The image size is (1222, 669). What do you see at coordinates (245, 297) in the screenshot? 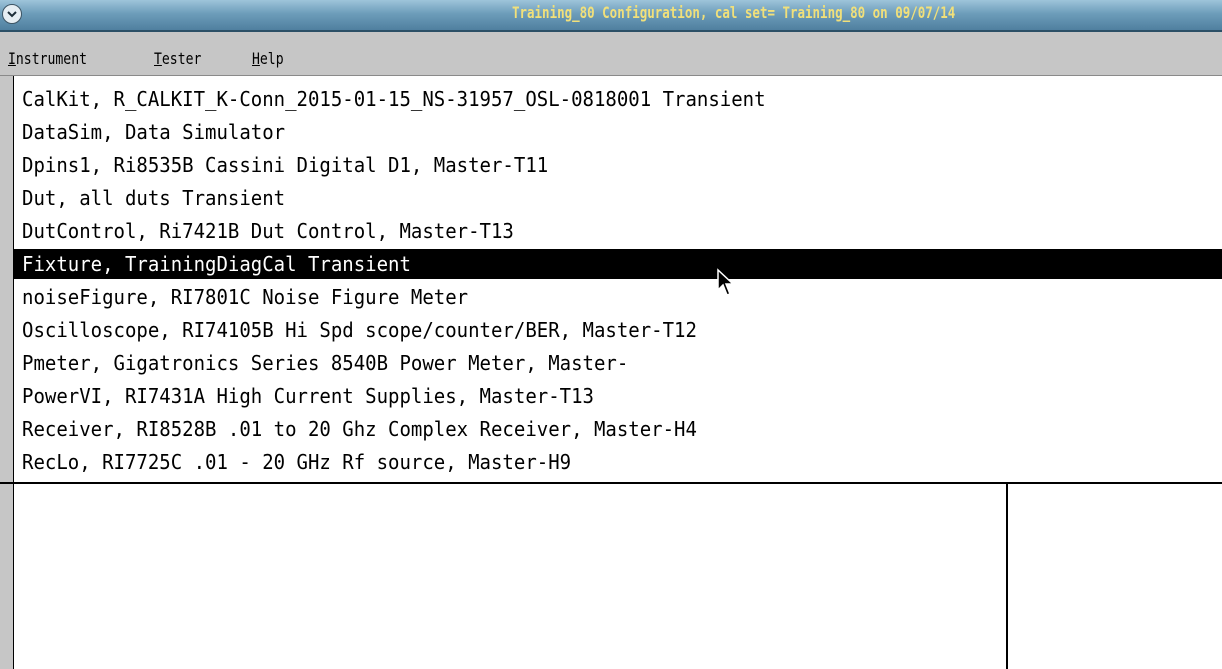
I see `list-item-label: noiseFigure, RI7801C Noise Figure Meter` at bounding box center [245, 297].